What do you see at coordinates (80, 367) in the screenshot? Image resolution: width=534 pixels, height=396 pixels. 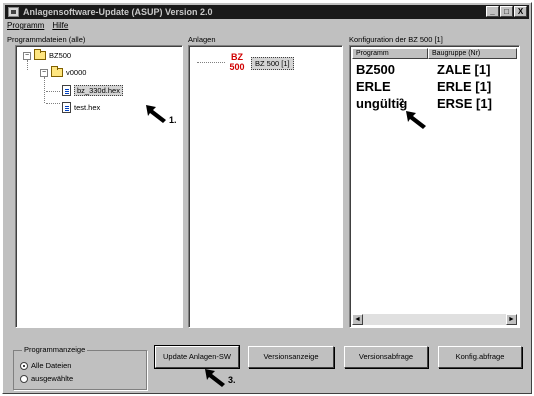 I see `programmanzeige-group: Programmanzeige Alle Dateien ausgewählte` at bounding box center [80, 367].